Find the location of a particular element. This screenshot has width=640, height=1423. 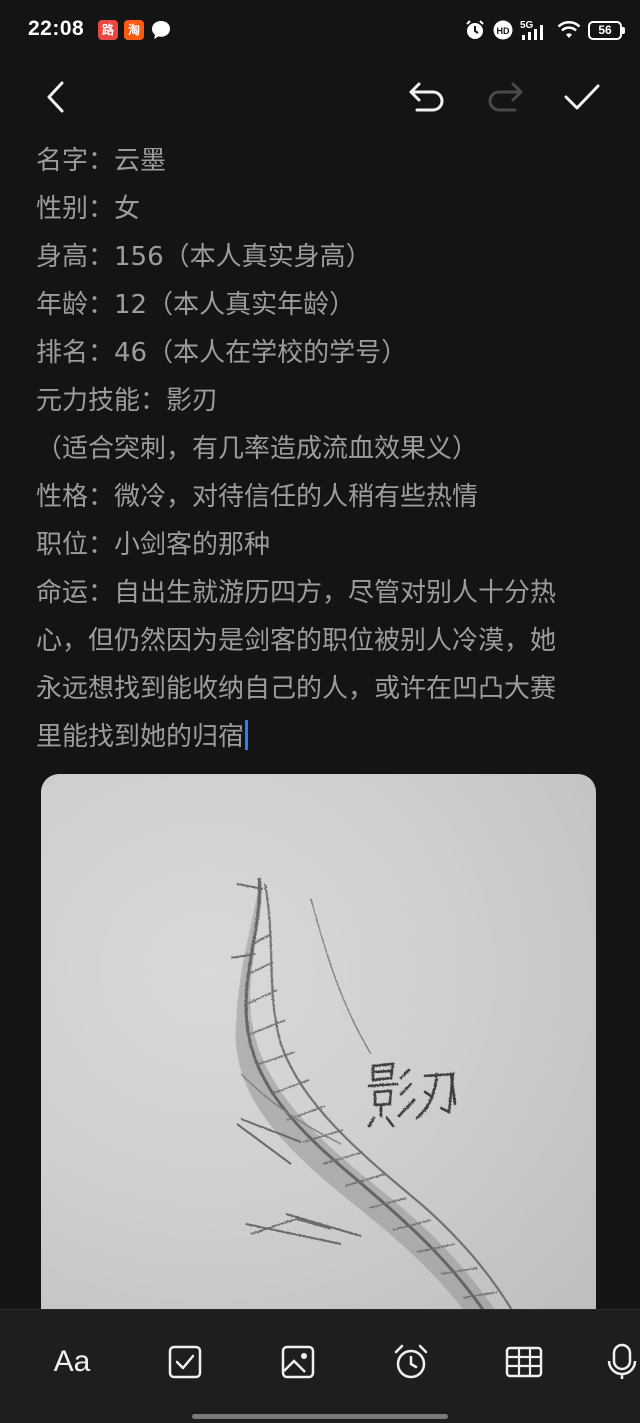

note-line-name: 名字：云墨 is located at coordinates (101, 161).